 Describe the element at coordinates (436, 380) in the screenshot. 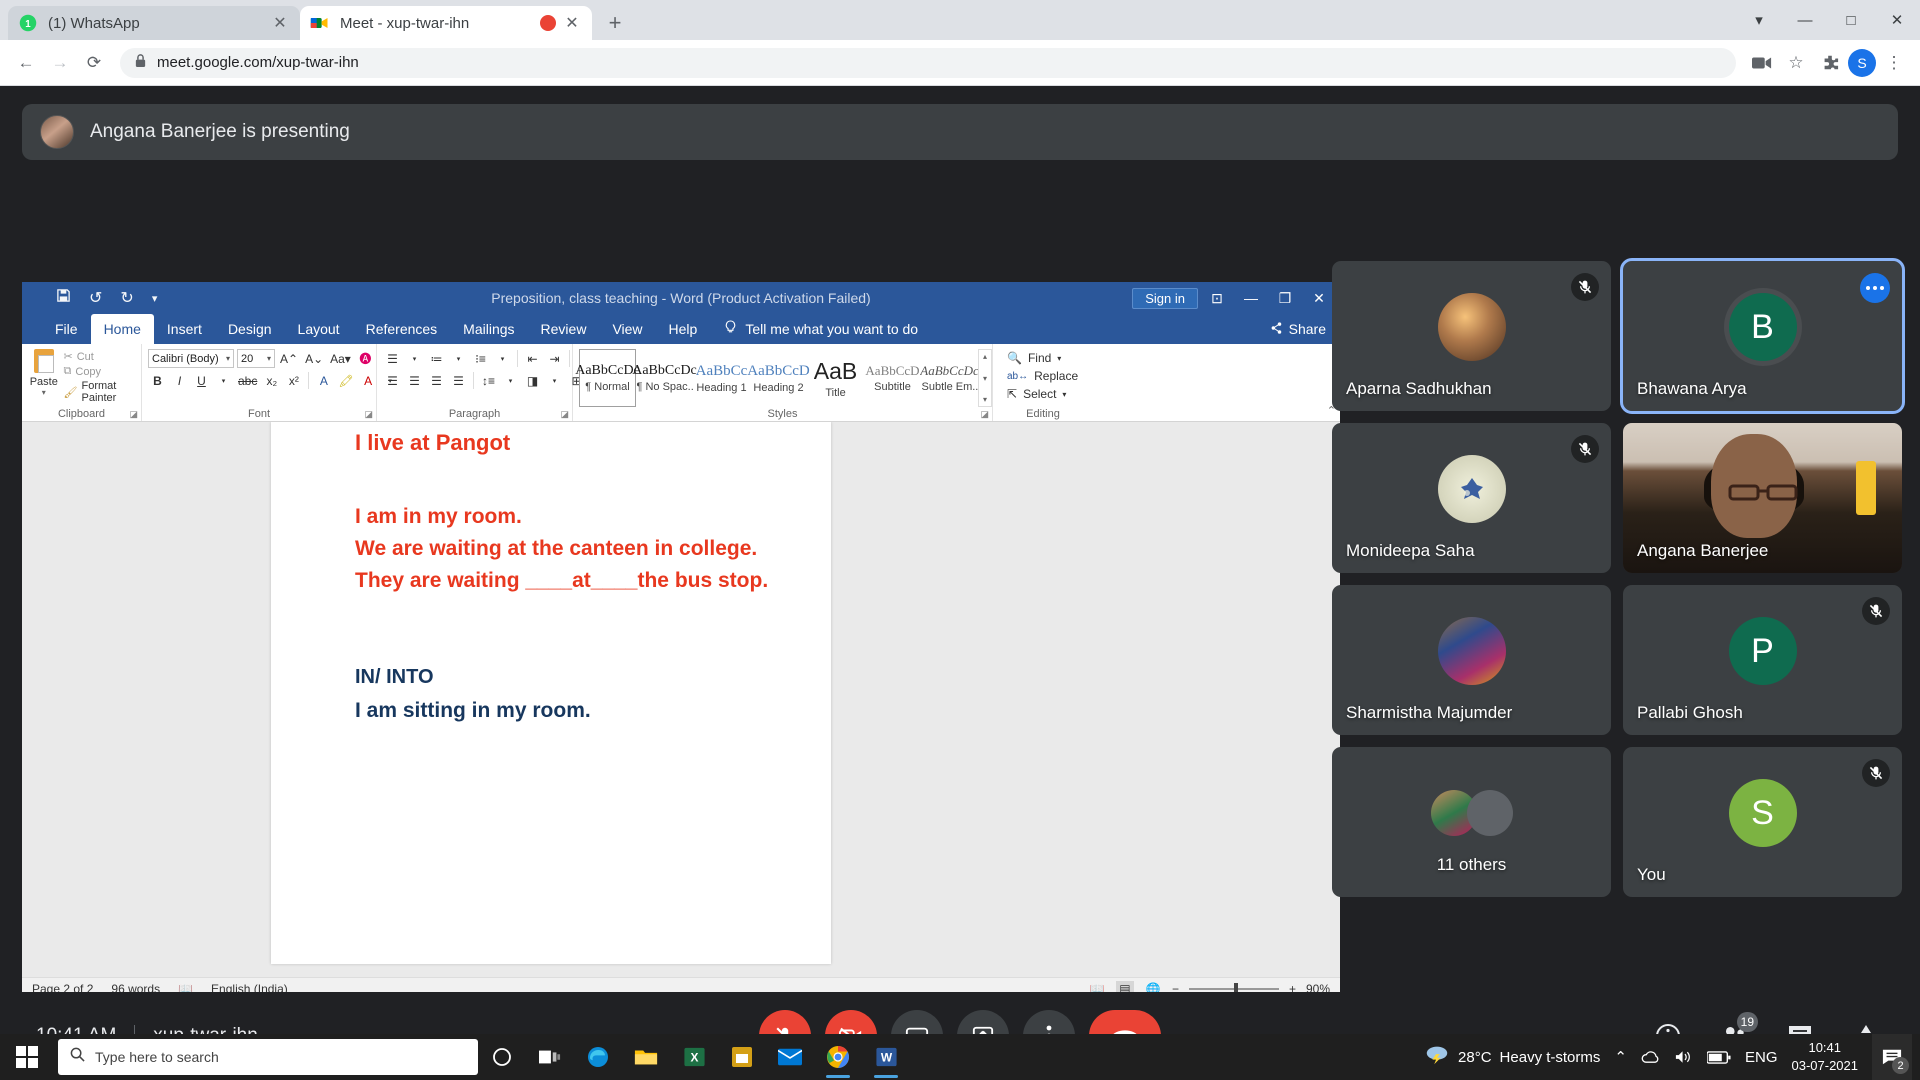

I see `align-right-icon: ☰` at that location.